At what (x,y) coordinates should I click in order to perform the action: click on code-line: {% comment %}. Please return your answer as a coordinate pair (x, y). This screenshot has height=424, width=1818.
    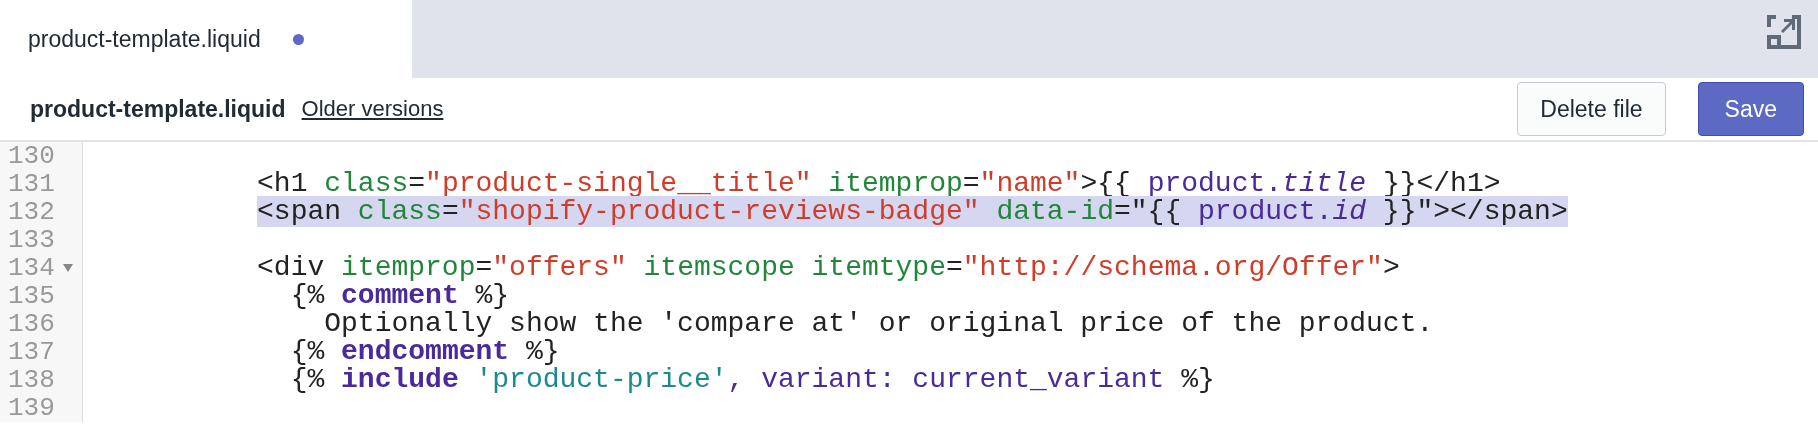
    Looking at the image, I should click on (400, 295).